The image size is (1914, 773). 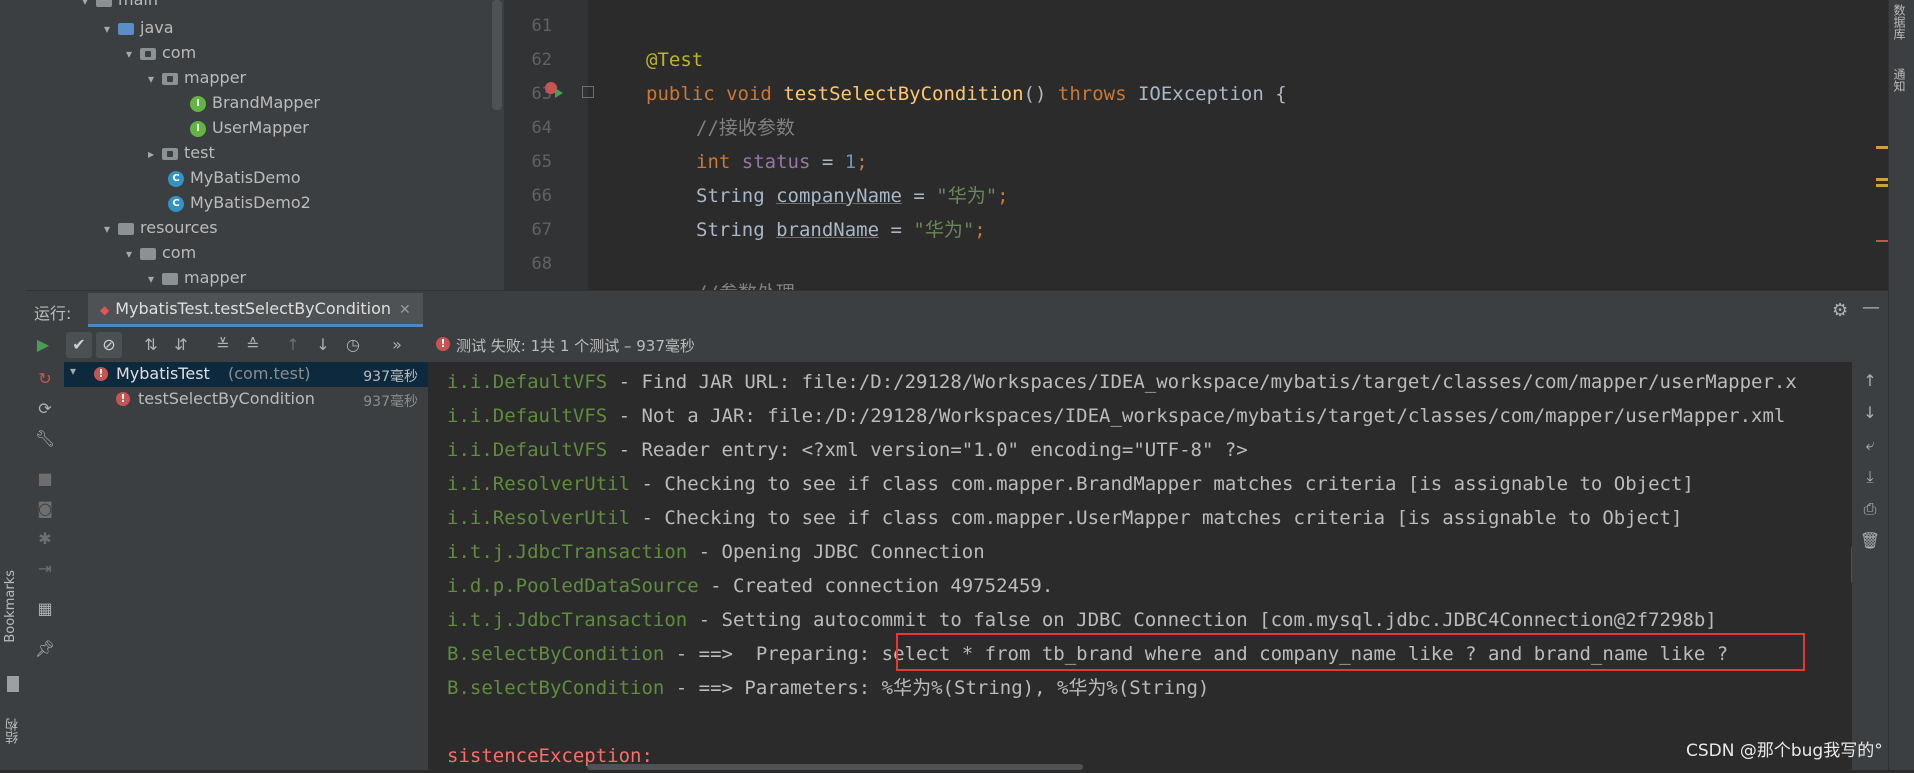 I want to click on console-tools: ↑ ↓ ⤶ ⤓ ⎙ 🗑︎, so click(x=1870, y=566).